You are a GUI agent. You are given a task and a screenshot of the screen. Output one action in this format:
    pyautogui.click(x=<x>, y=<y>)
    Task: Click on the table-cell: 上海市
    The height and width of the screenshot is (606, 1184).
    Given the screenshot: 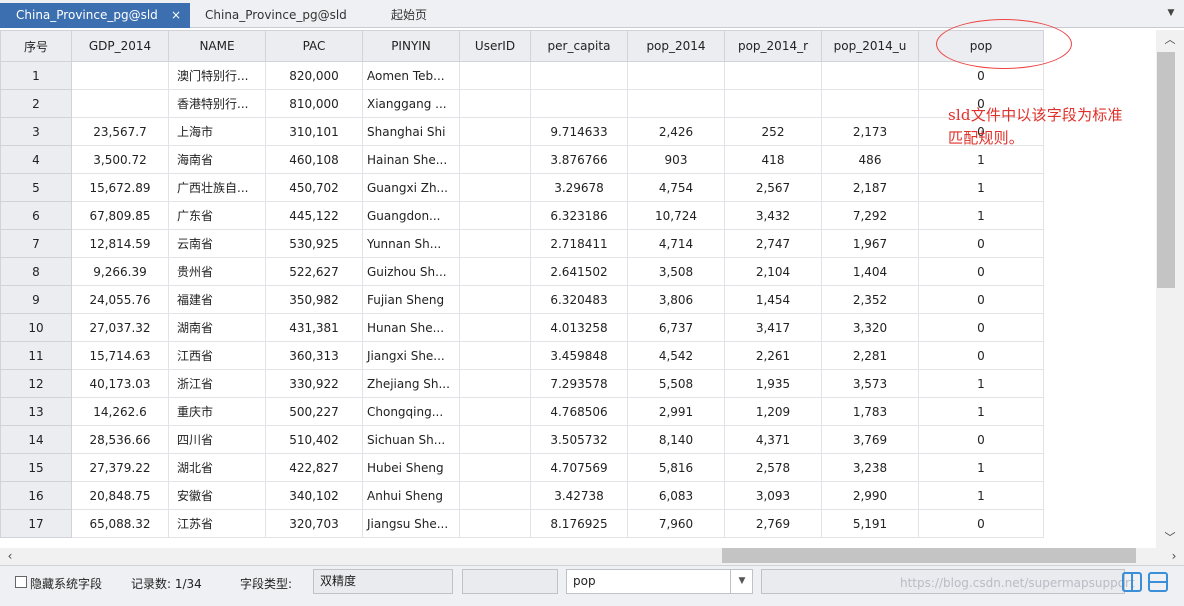 What is the action you would take?
    pyautogui.click(x=217, y=131)
    